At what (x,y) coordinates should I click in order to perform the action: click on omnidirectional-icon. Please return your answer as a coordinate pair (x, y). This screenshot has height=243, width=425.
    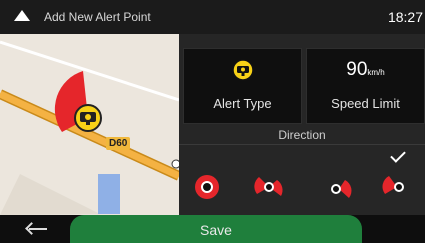
    Looking at the image, I should click on (207, 187).